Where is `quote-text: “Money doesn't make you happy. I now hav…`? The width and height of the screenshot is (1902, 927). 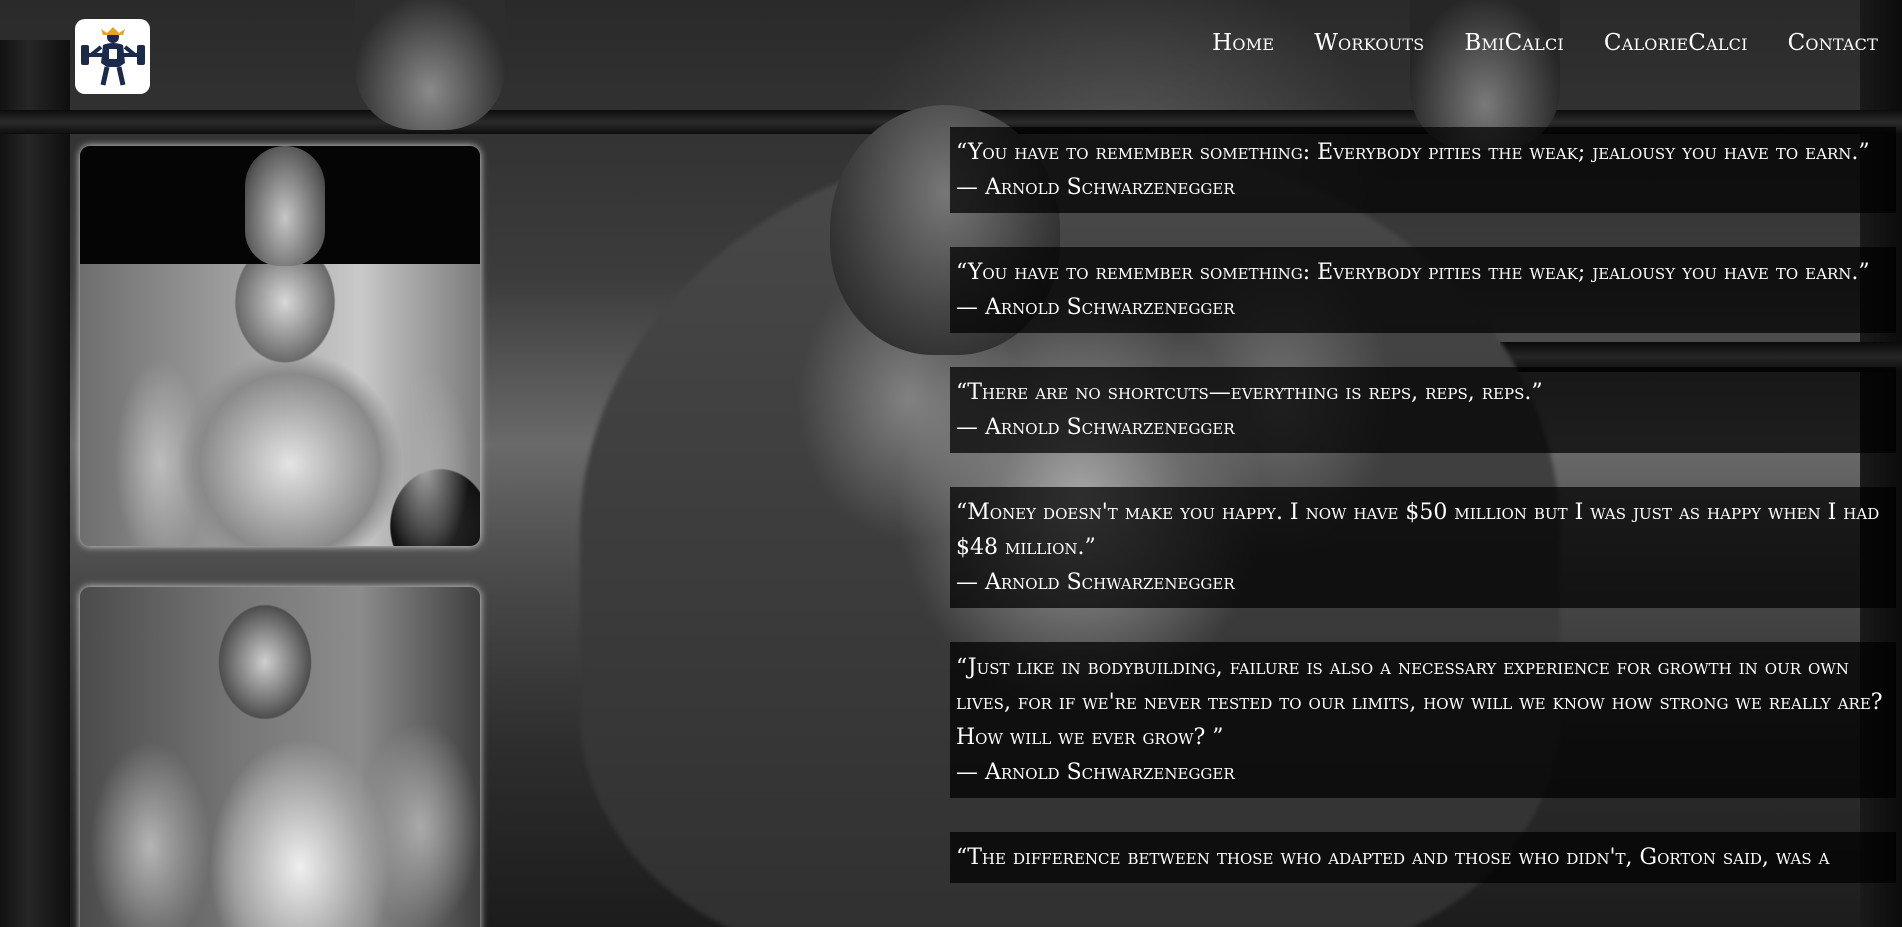 quote-text: “Money doesn't make you happy. I now hav… is located at coordinates (1418, 530).